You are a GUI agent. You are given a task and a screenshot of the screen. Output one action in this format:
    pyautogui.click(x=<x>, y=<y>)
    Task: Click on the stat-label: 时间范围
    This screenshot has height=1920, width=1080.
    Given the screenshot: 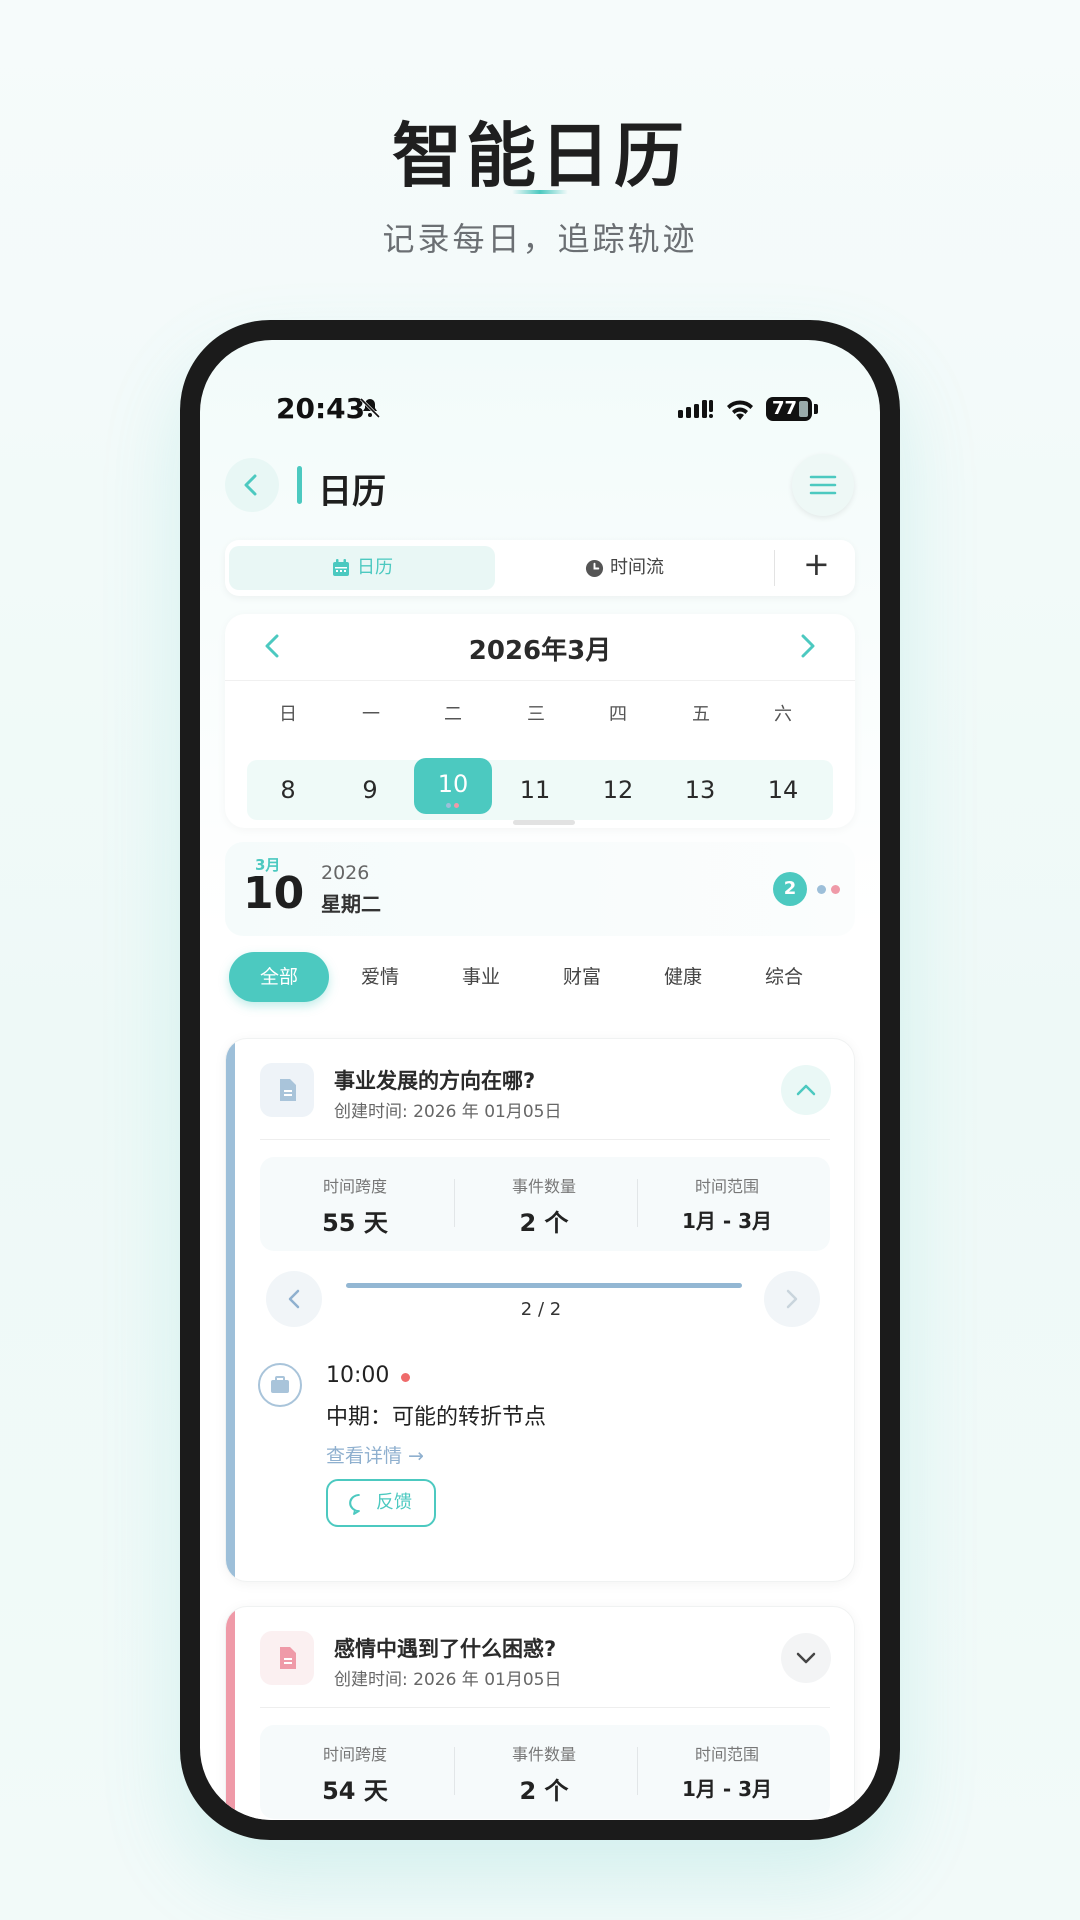 What is the action you would take?
    pyautogui.click(x=726, y=1186)
    